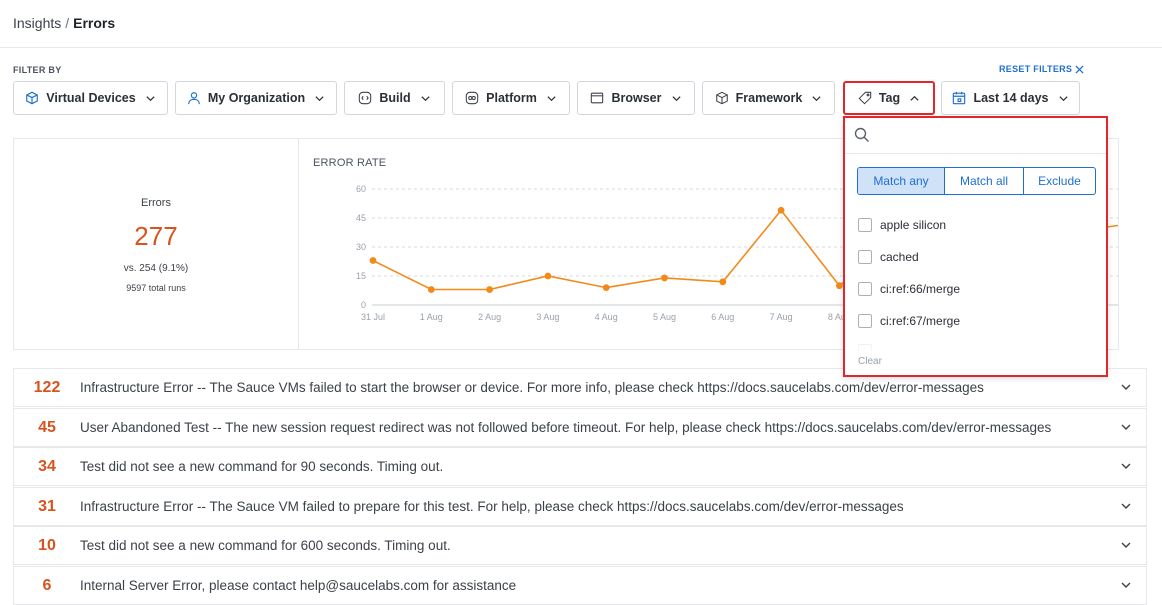 The height and width of the screenshot is (605, 1162). Describe the element at coordinates (431, 317) in the screenshot. I see `x-tick-label: 1 Aug` at that location.